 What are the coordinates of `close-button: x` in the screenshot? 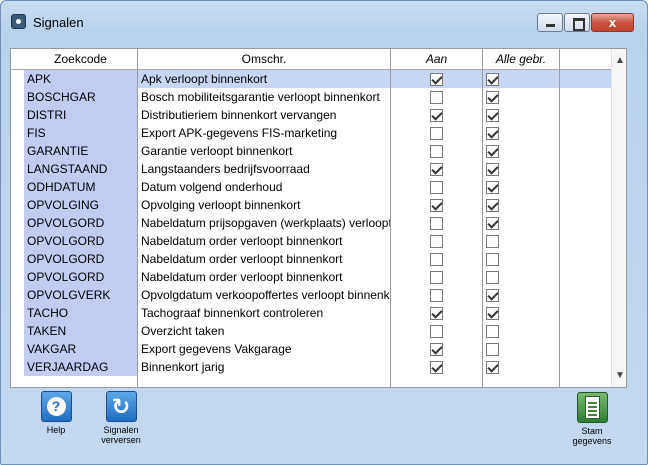 It's located at (612, 22).